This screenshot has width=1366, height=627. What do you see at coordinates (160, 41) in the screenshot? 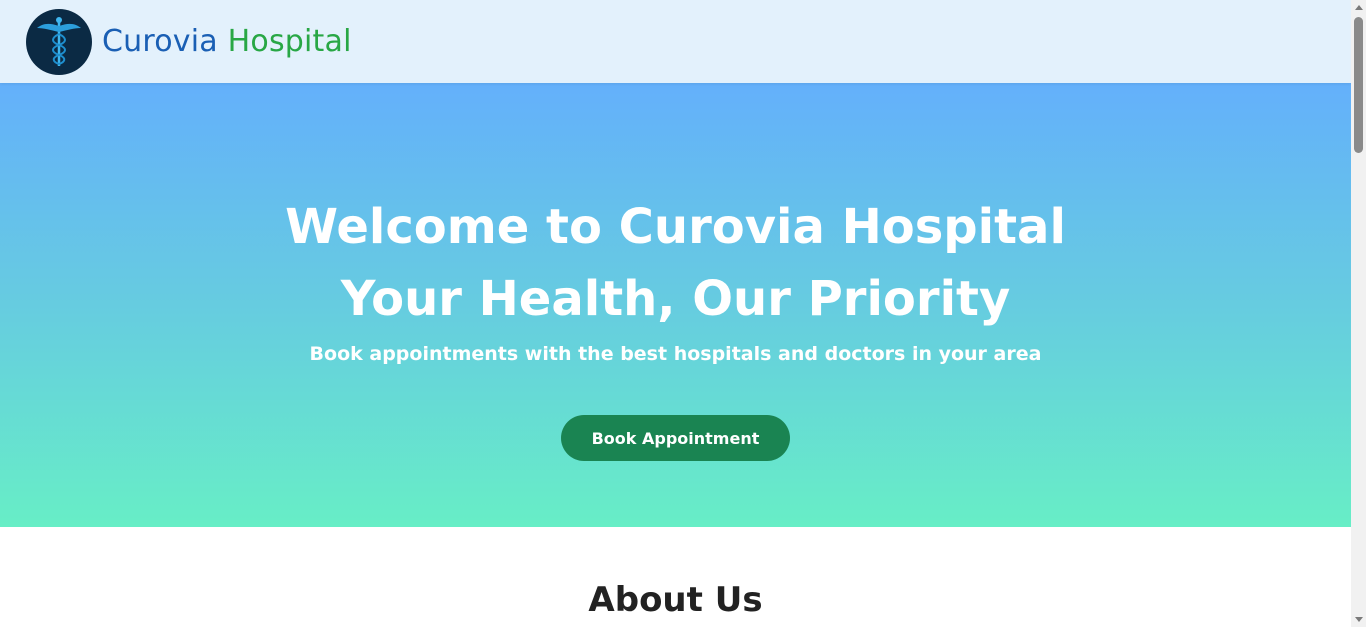
I see `brand-primary: Curovia` at bounding box center [160, 41].